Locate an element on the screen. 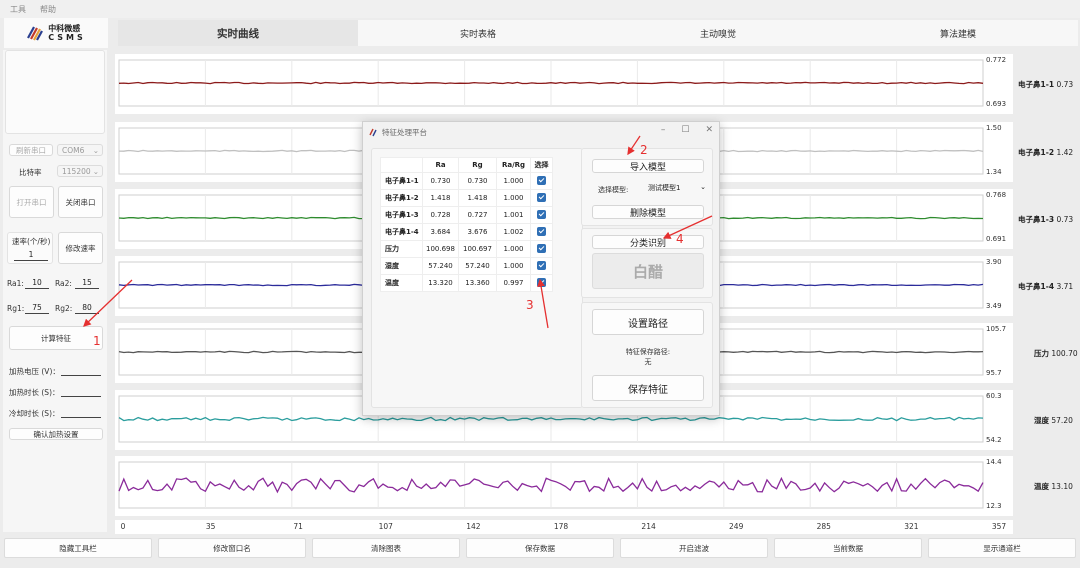  rename-window-button: 修改窗口名 is located at coordinates (232, 548).